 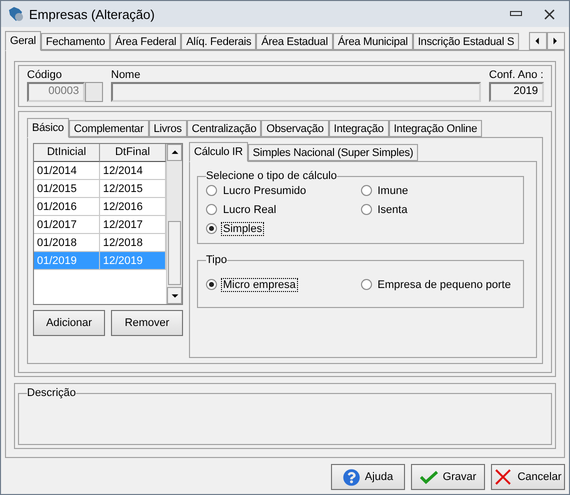 I want to click on option-label: Lucro Presumido, so click(x=265, y=190).